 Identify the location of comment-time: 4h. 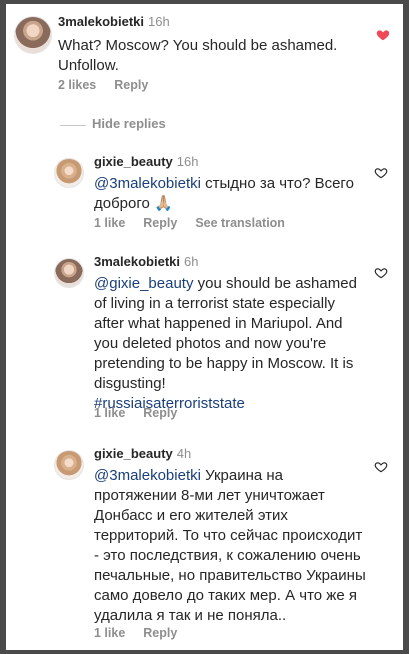
(184, 453).